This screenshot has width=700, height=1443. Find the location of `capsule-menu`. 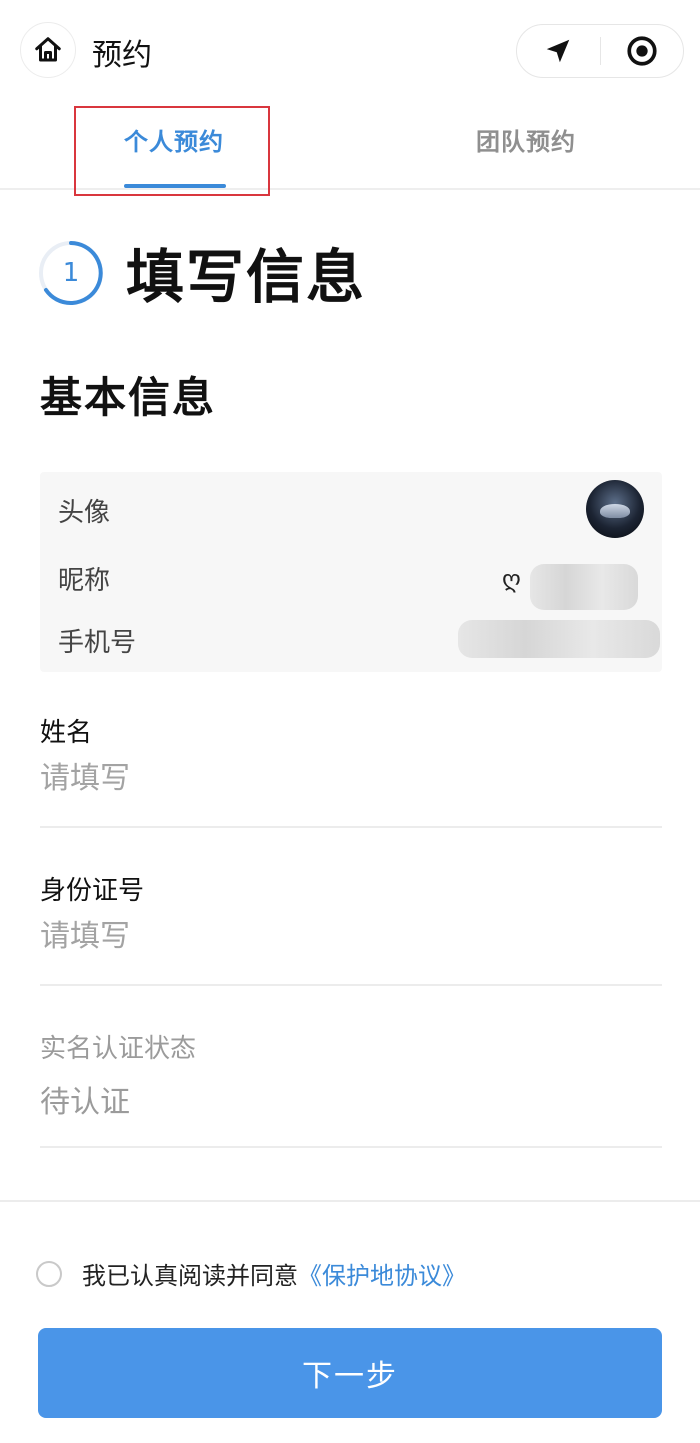

capsule-menu is located at coordinates (600, 51).